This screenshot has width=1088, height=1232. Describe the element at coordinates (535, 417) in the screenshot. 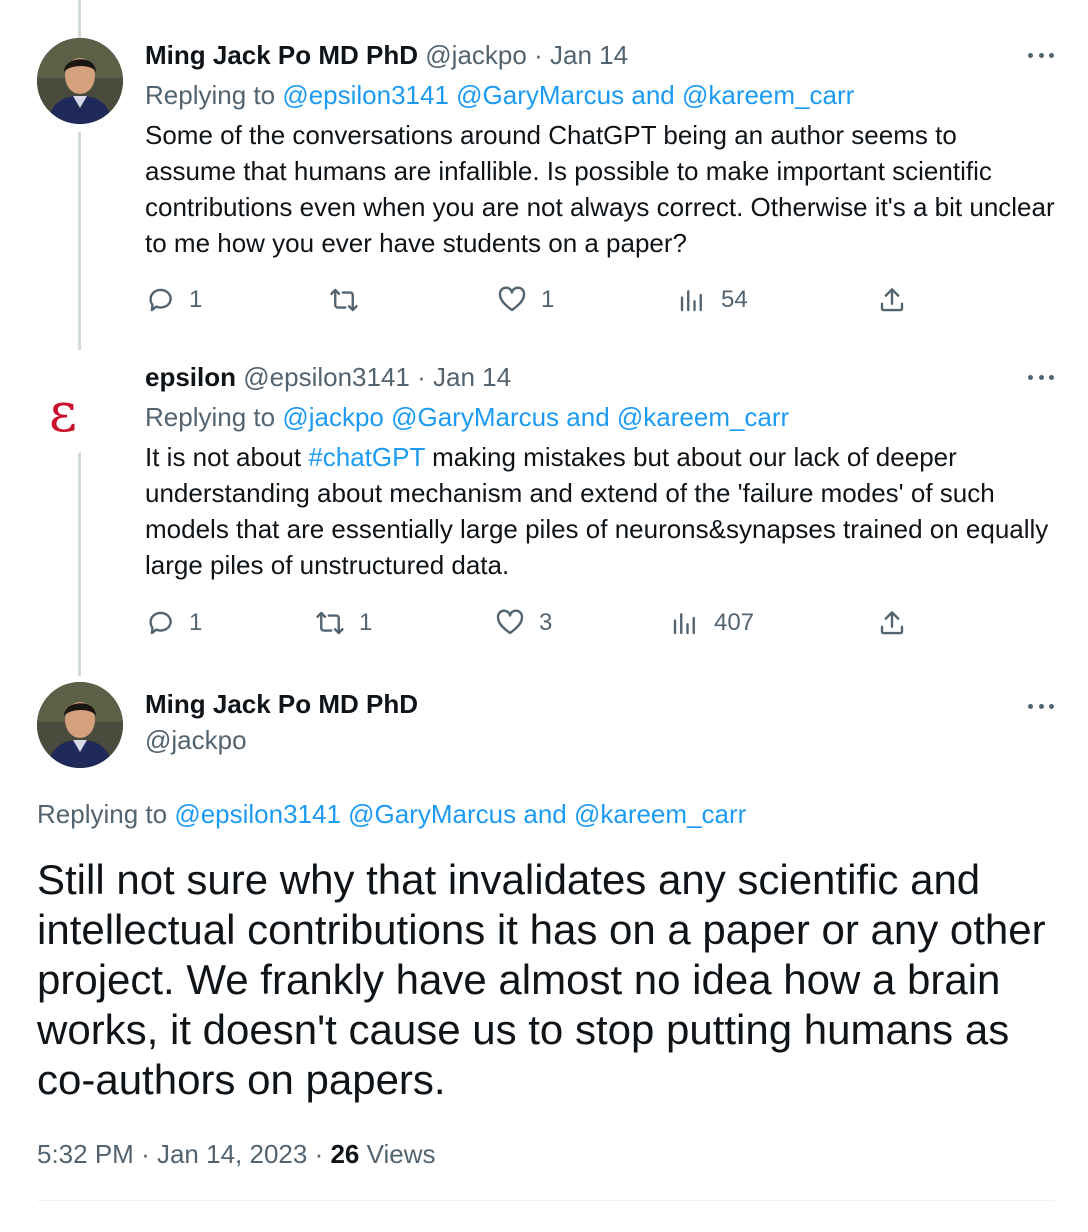

I see `mention-links: @jackpo @GaryMarcus and @kareem_carr` at that location.